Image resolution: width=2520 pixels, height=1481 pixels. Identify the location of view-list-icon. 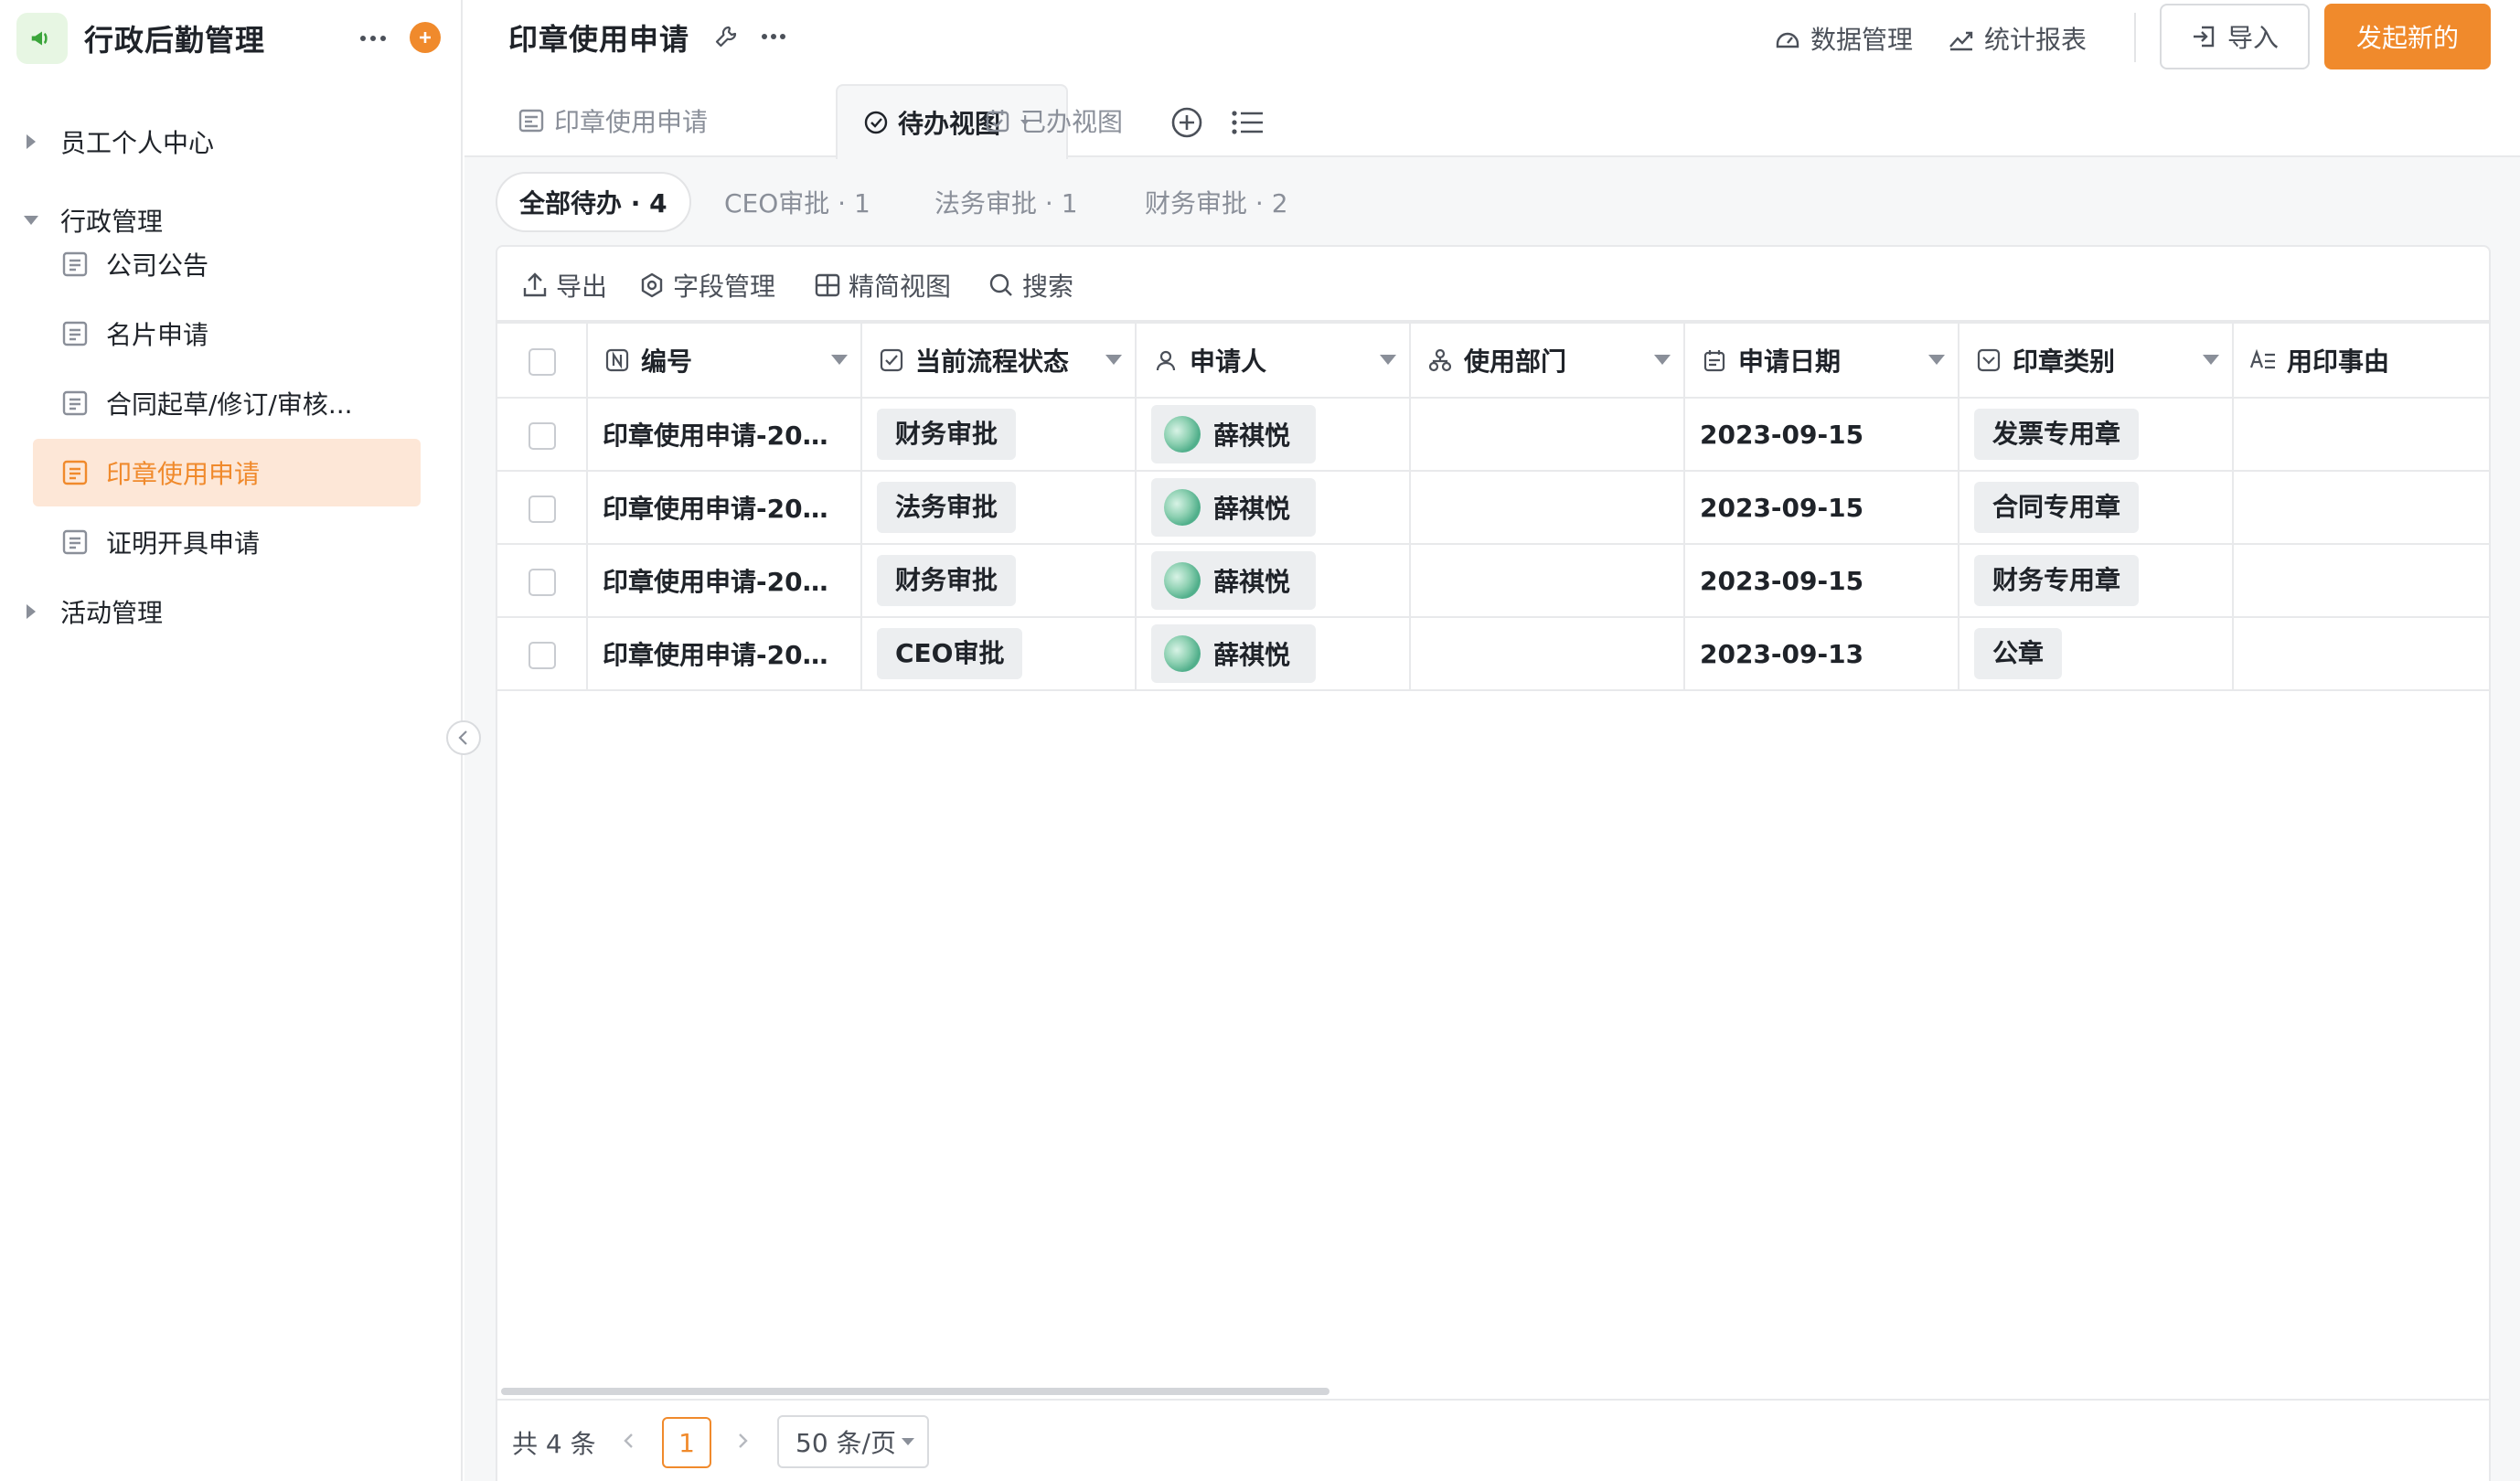
(1247, 122).